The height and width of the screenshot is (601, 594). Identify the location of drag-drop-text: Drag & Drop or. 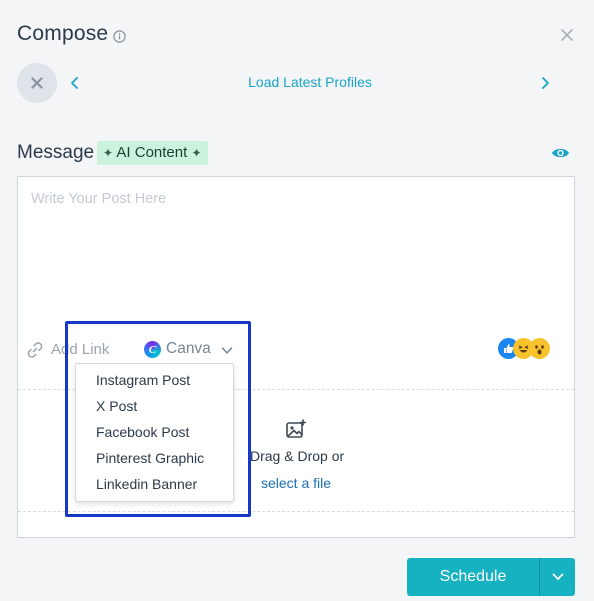
(297, 456).